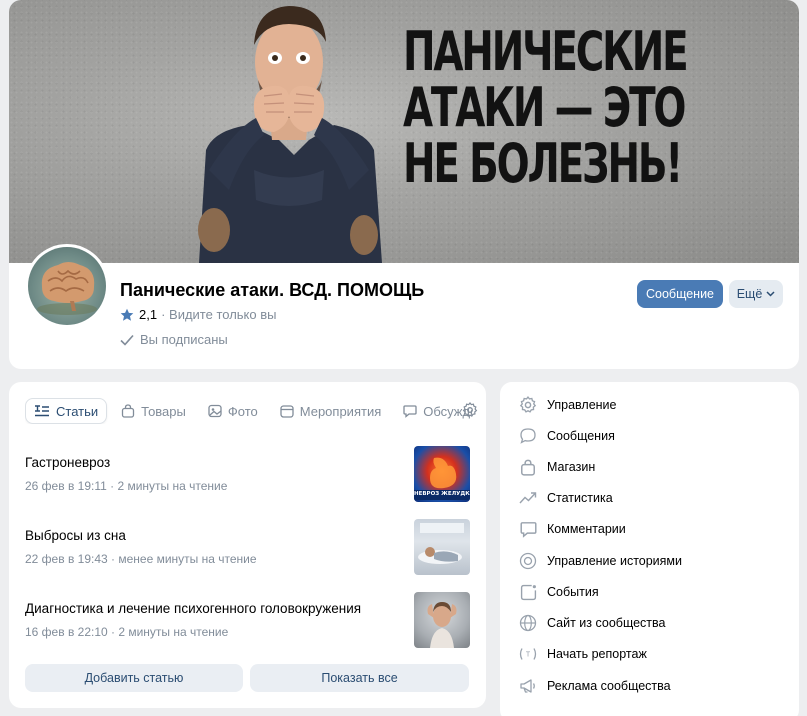 The image size is (807, 716). I want to click on broadcast-icon: T, so click(528, 654).